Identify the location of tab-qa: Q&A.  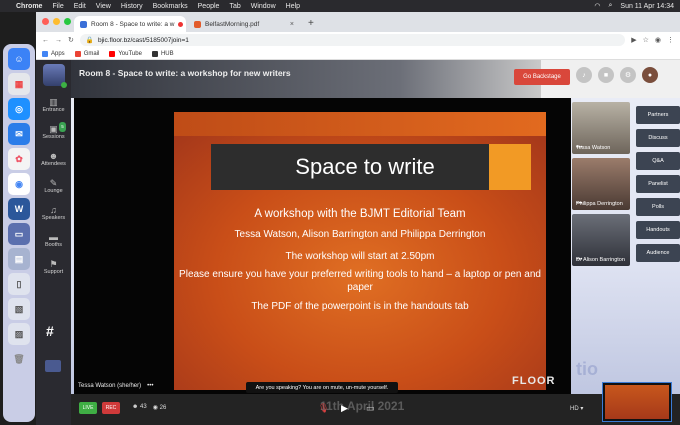
(658, 161).